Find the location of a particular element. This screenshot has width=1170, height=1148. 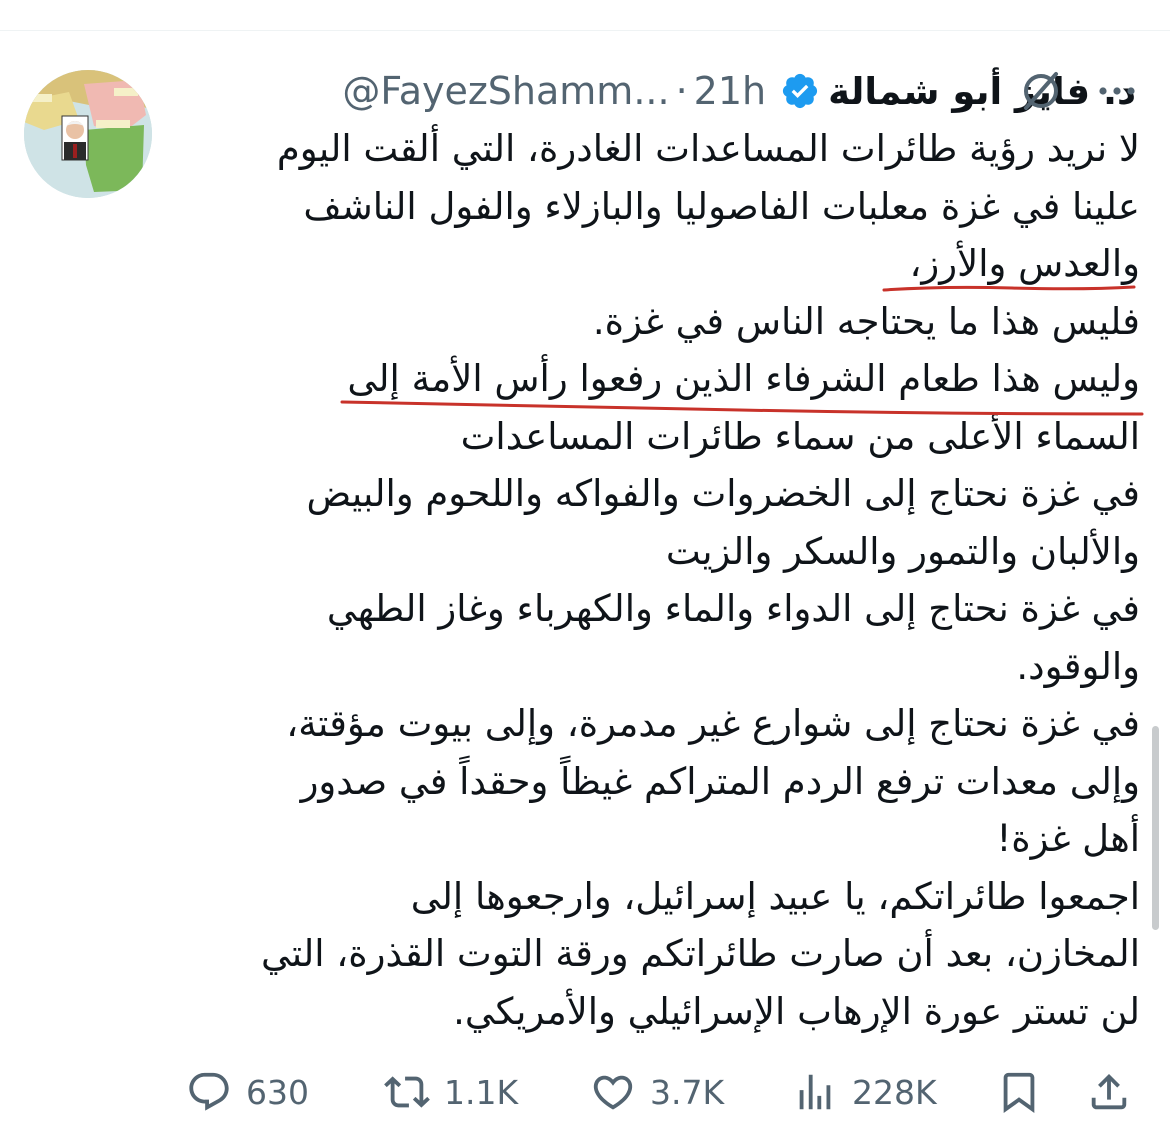

share-button is located at coordinates (1109, 1092).